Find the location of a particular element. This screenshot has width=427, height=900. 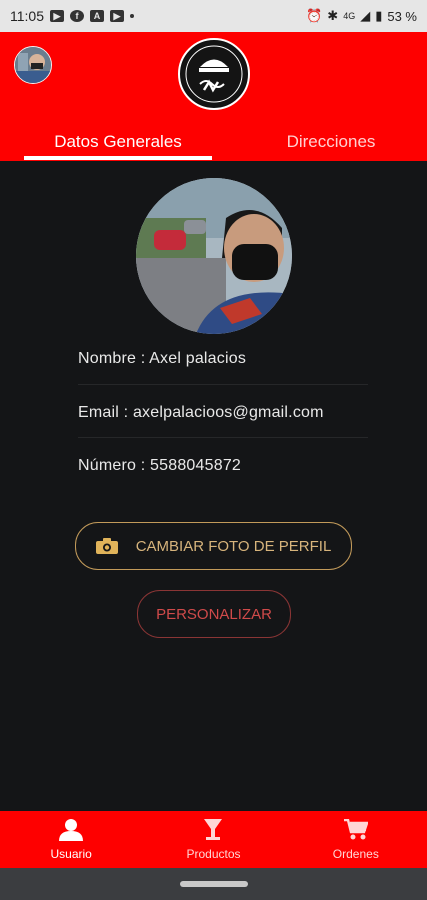

app-store-icon: A is located at coordinates (97, 16).